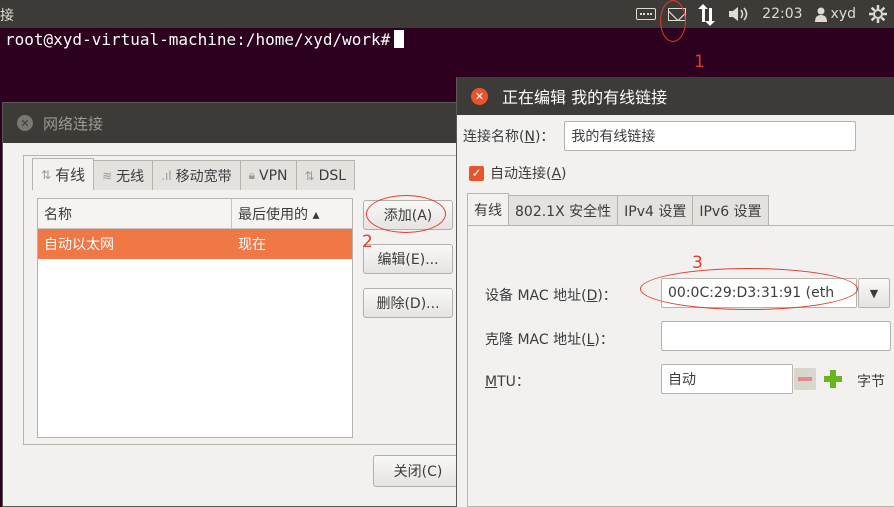  What do you see at coordinates (730, 210) in the screenshot?
I see `tab-ipv6-settings: IPv6 设置` at bounding box center [730, 210].